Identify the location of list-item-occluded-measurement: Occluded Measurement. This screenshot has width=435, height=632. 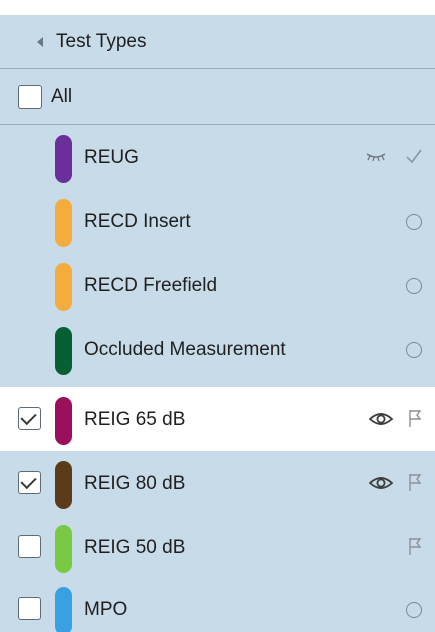
(217, 349).